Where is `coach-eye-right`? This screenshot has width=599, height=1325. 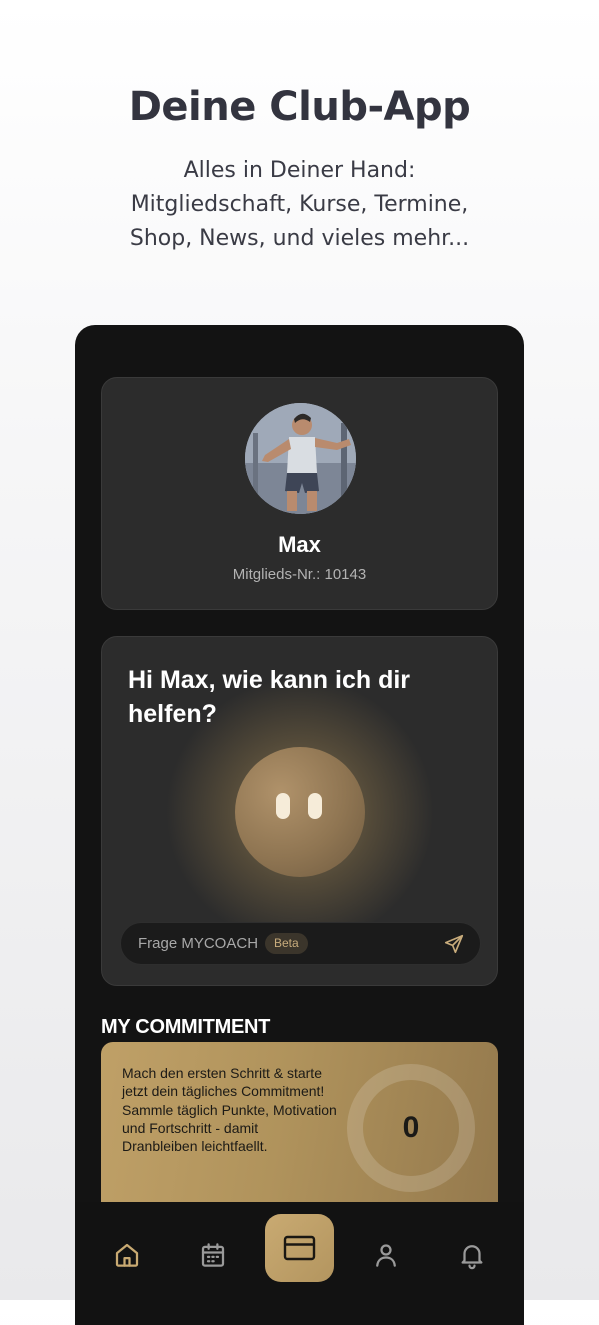 coach-eye-right is located at coordinates (315, 806).